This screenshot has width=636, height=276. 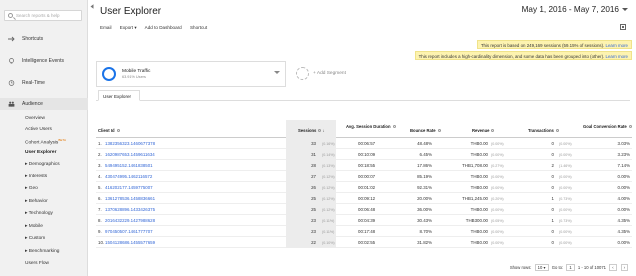 I want to click on bounce-rate-value: 92.31%, so click(x=424, y=187).